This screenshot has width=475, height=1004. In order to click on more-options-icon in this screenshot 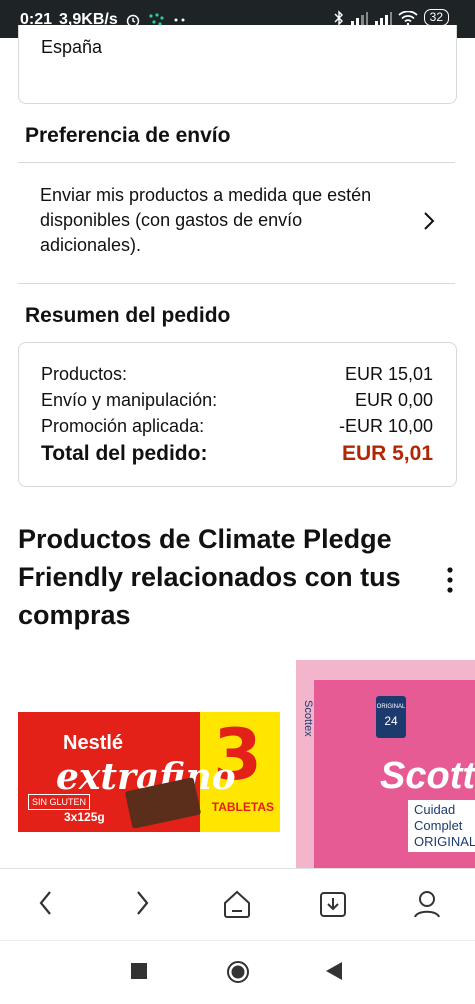, I will do `click(450, 580)`.